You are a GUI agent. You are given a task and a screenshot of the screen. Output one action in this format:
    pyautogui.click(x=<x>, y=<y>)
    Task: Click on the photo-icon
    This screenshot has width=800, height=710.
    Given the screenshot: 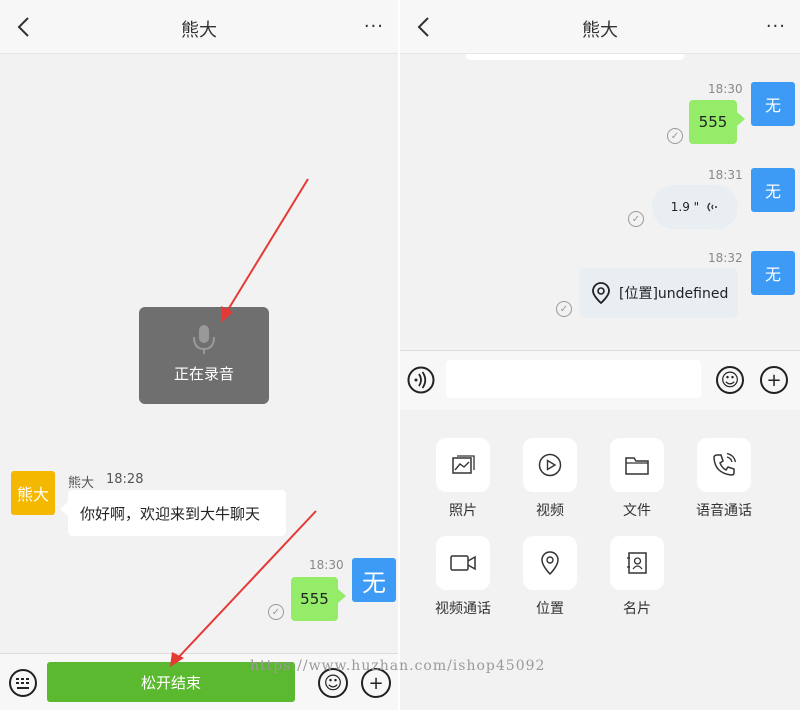 What is the action you would take?
    pyautogui.click(x=463, y=465)
    